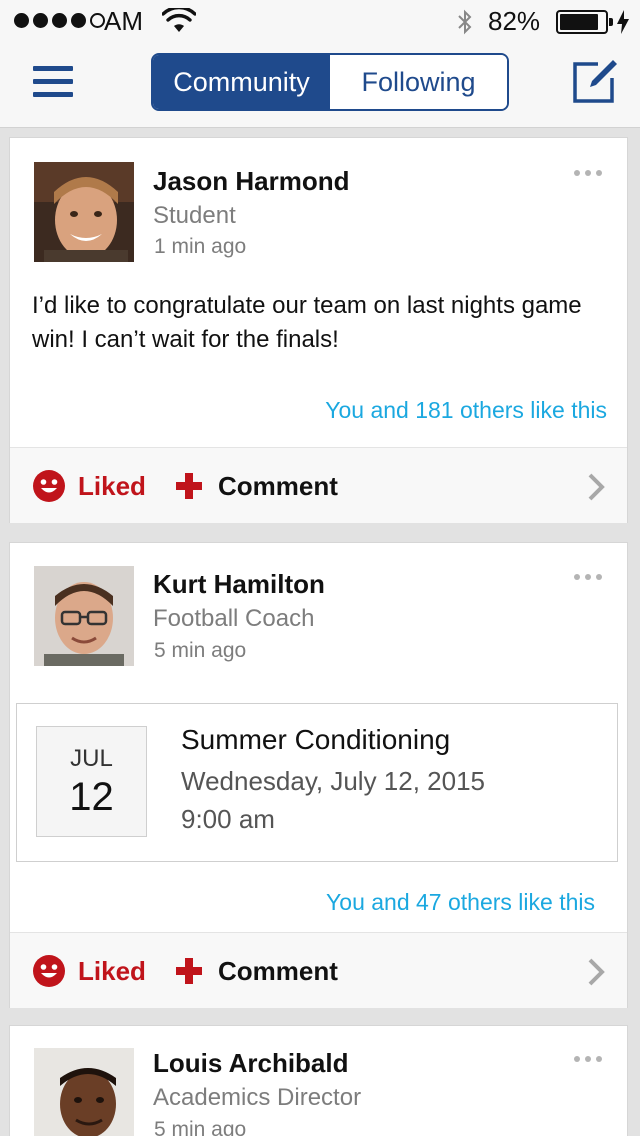  What do you see at coordinates (320, 21) in the screenshot?
I see `status-bar: AM 82%` at bounding box center [320, 21].